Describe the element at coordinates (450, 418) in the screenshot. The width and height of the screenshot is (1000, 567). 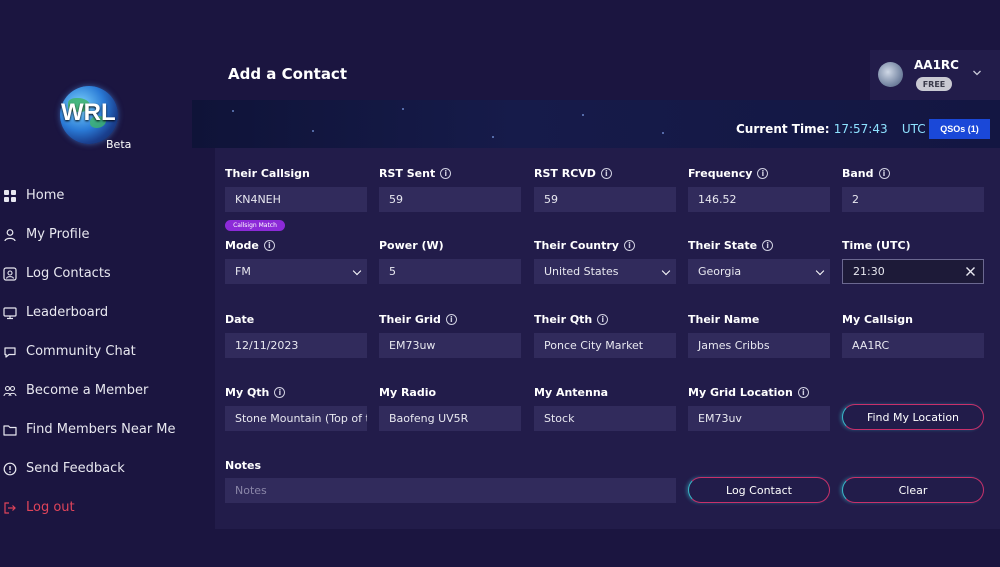
I see `my-radio-input: Baofeng UV5R` at that location.